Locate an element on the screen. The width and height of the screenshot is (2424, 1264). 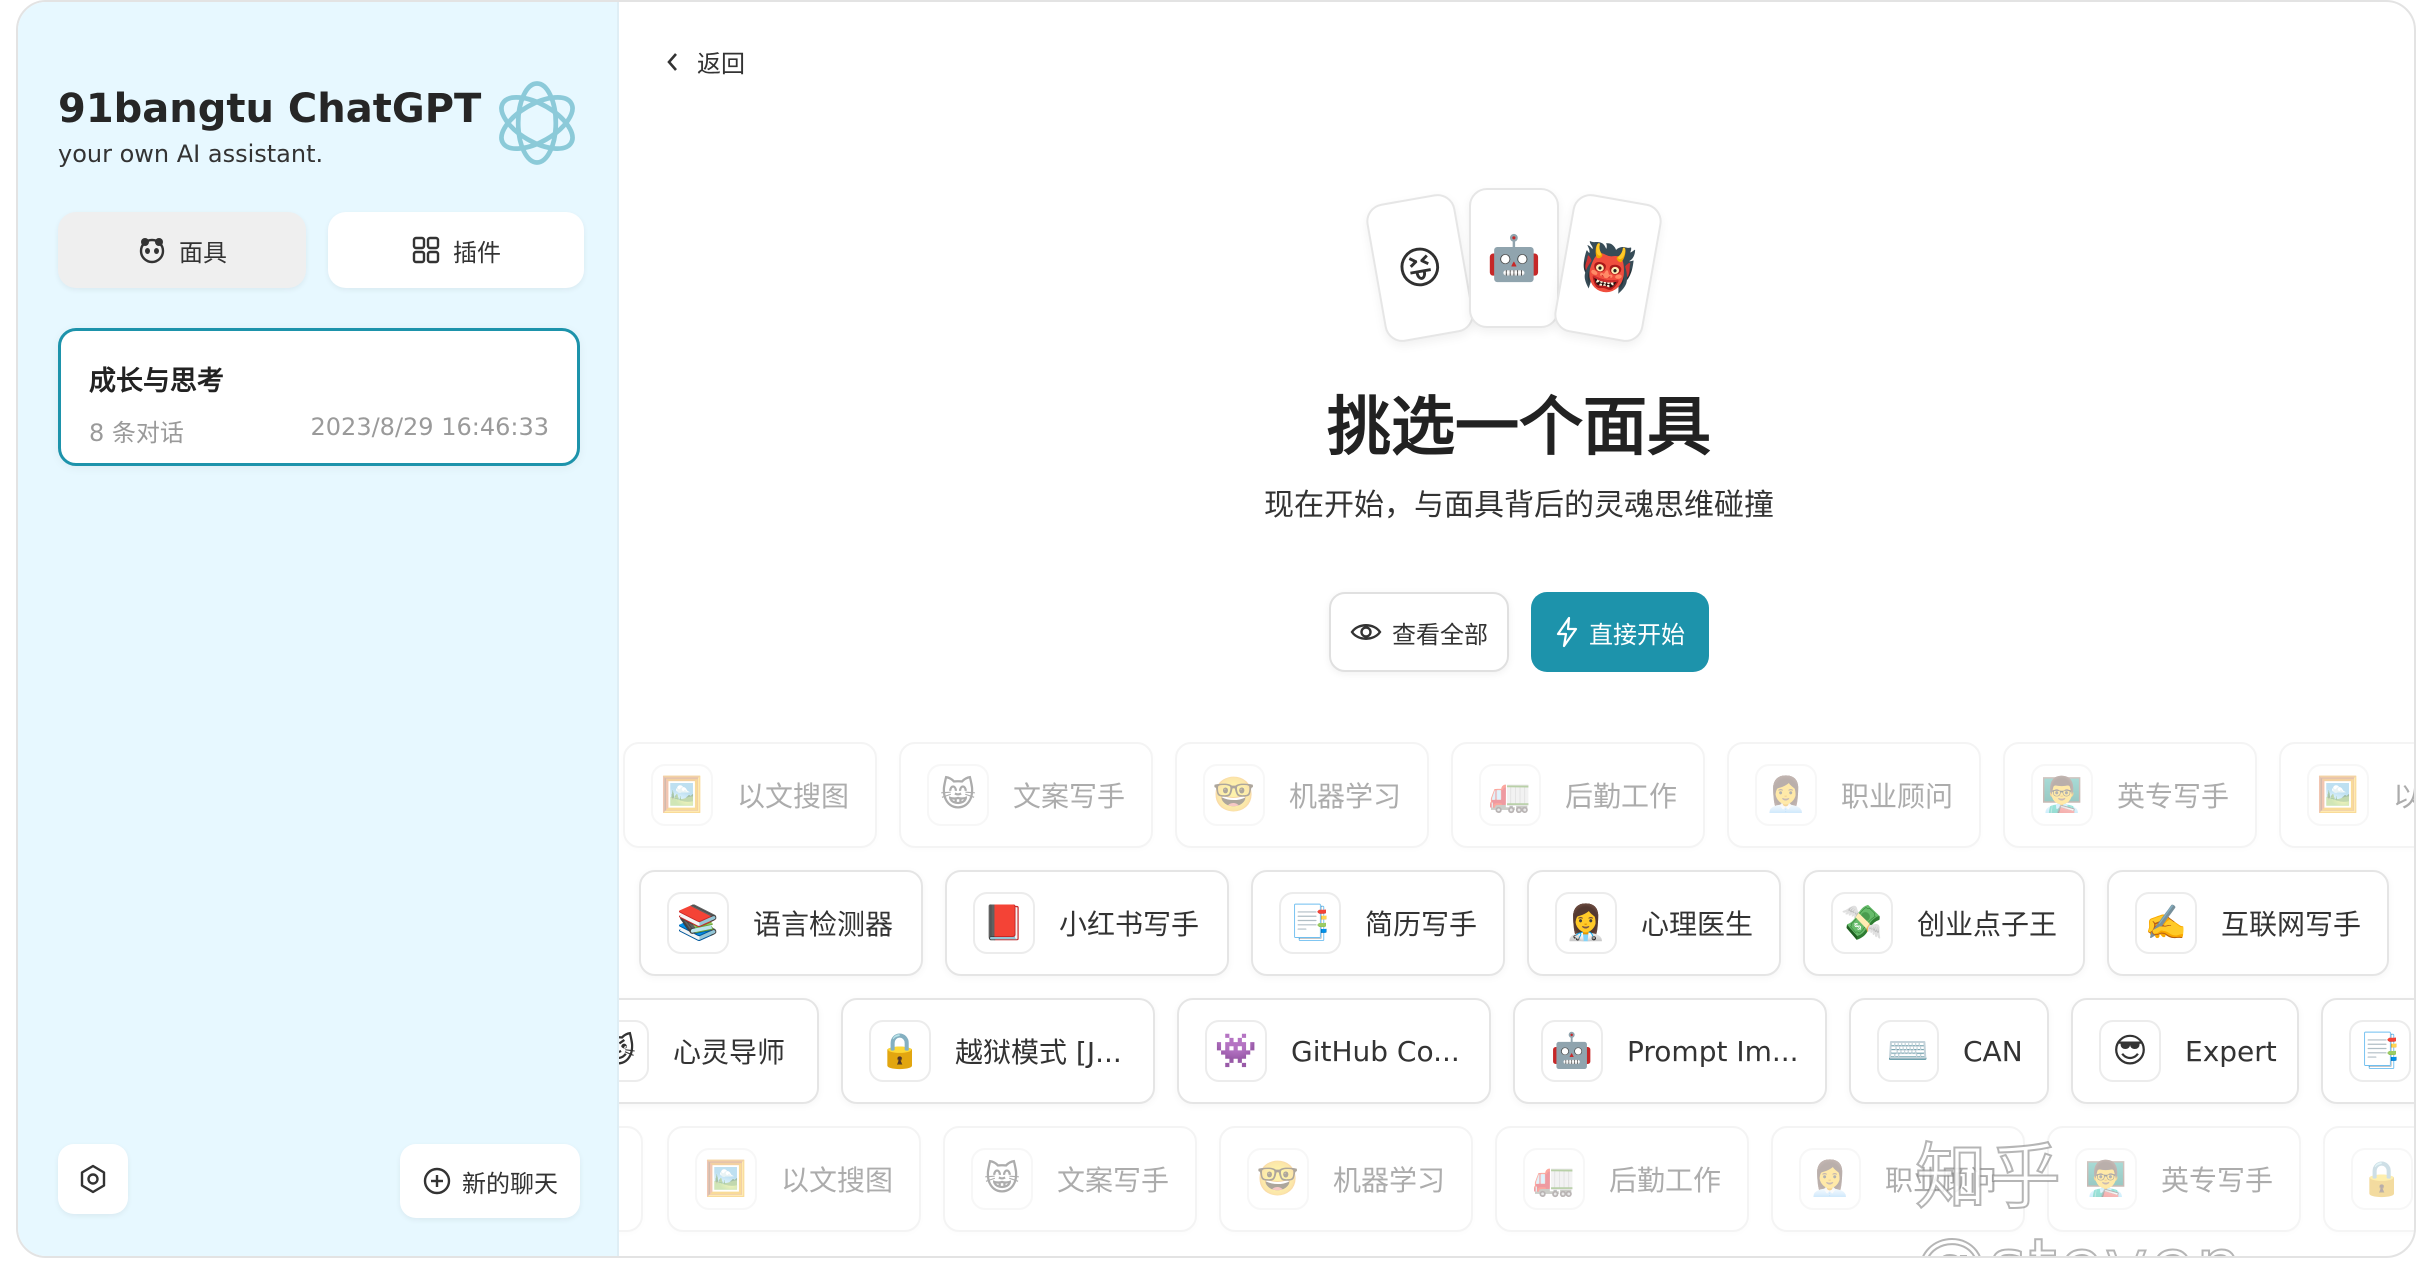
mask-name: Expert is located at coordinates (2231, 1051).